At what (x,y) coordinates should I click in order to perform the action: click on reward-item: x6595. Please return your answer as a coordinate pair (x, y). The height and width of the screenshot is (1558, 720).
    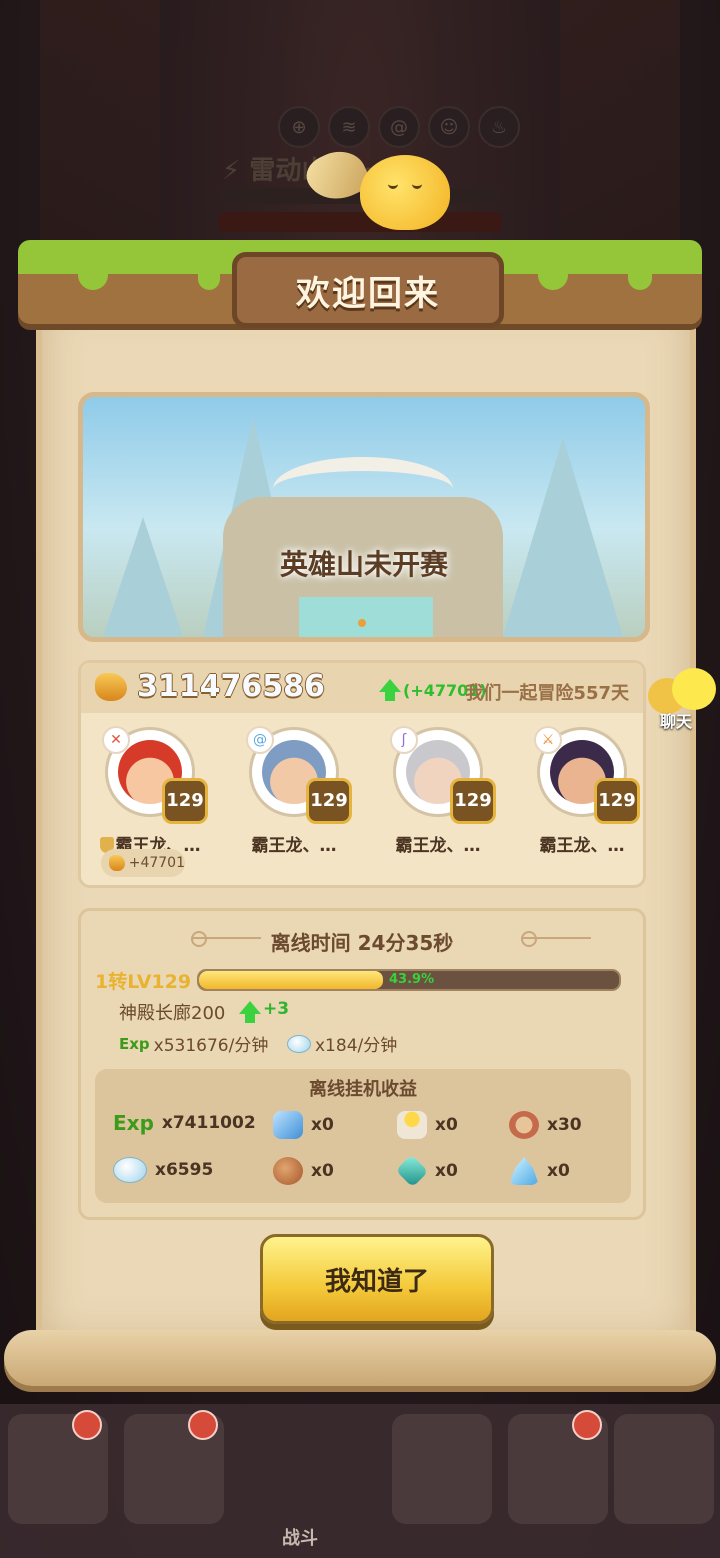
    Looking at the image, I should click on (163, 1170).